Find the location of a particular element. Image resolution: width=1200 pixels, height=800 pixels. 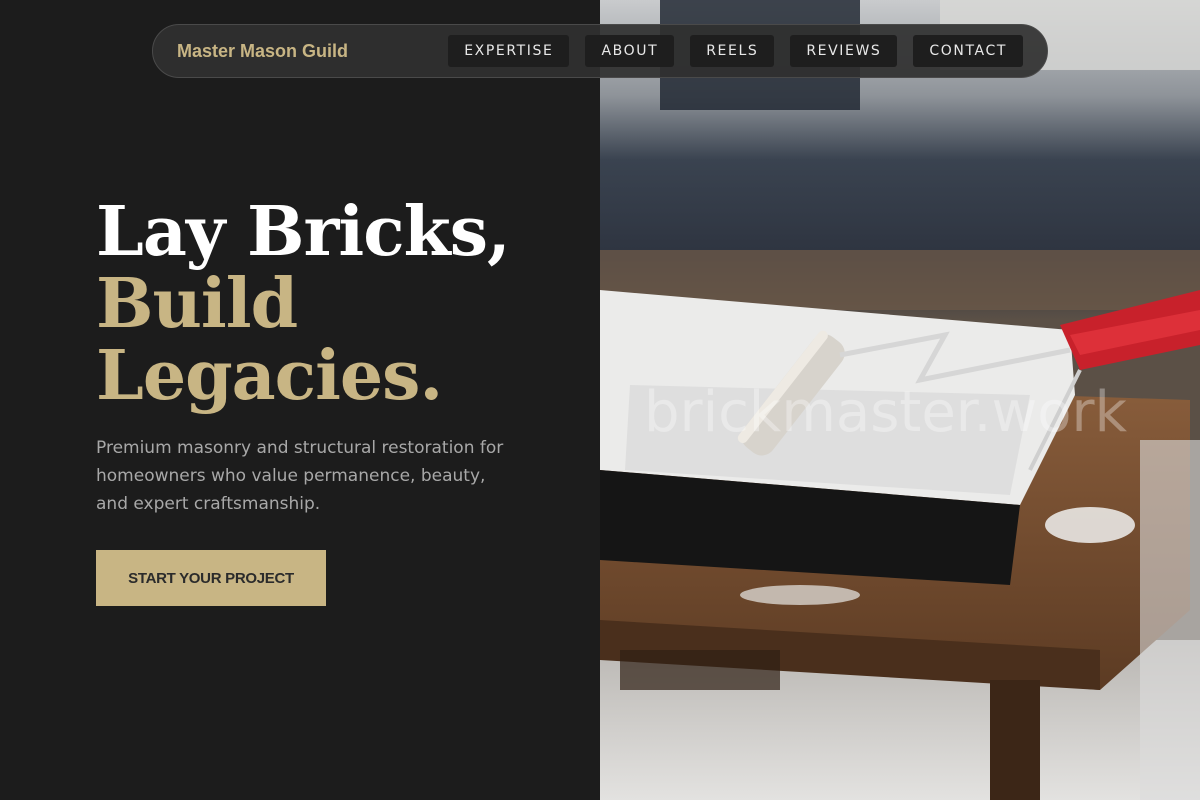

hero-title: Lay Bricks, Build Legacies. is located at coordinates (303, 304).